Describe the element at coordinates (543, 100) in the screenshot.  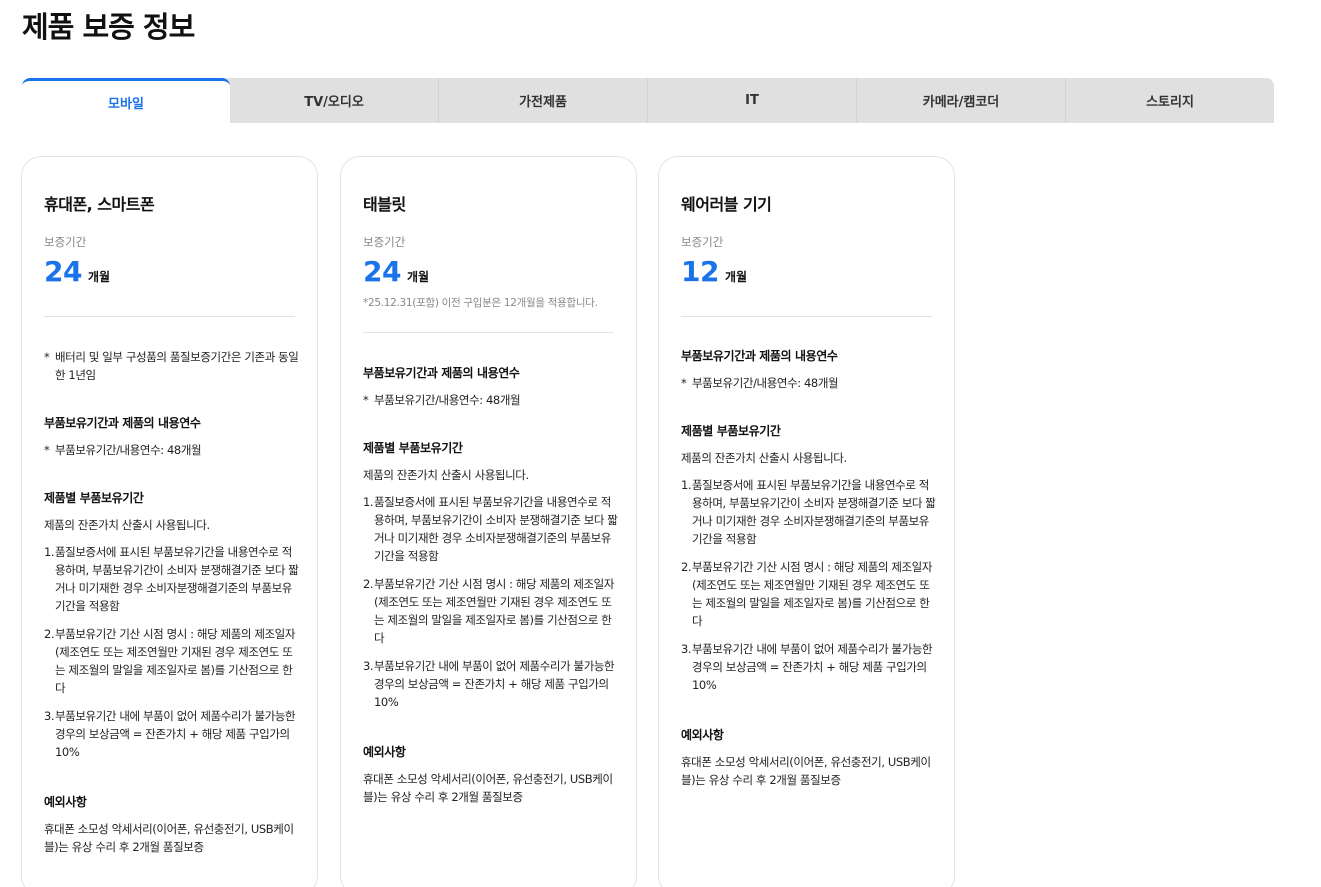
I see `tab-appliances: 가전제품` at that location.